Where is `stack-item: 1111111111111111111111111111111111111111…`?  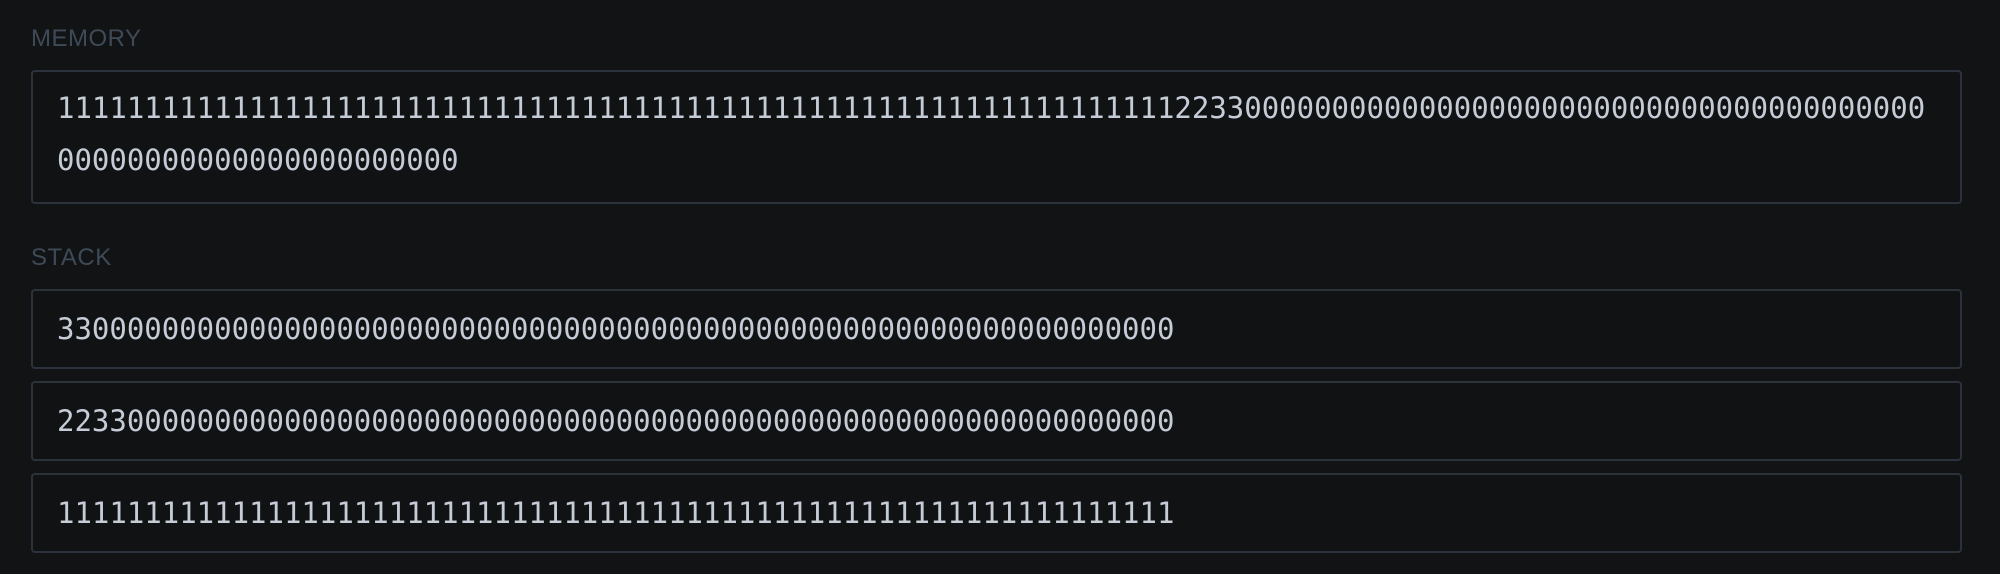 stack-item: 1111111111111111111111111111111111111111… is located at coordinates (996, 513).